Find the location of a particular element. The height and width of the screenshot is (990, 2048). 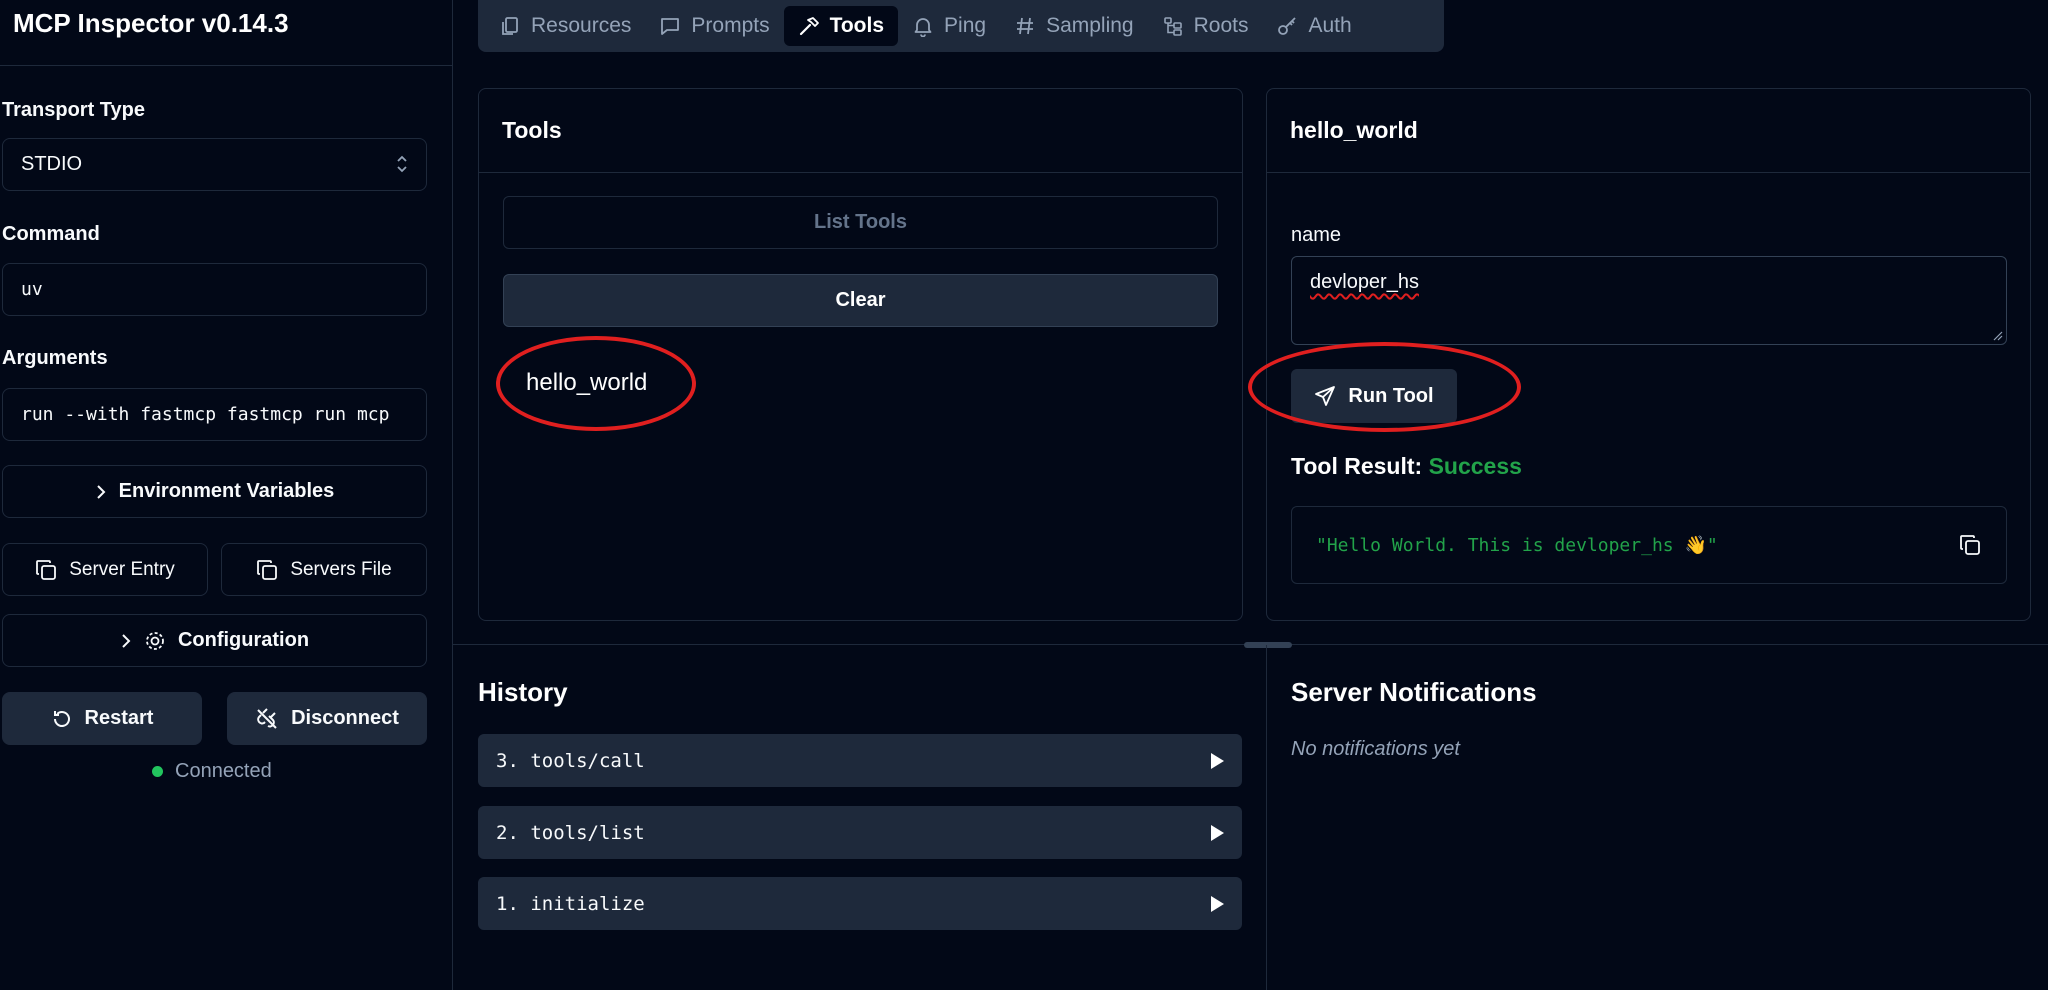

server-entry-button: Server Entry is located at coordinates (105, 569).